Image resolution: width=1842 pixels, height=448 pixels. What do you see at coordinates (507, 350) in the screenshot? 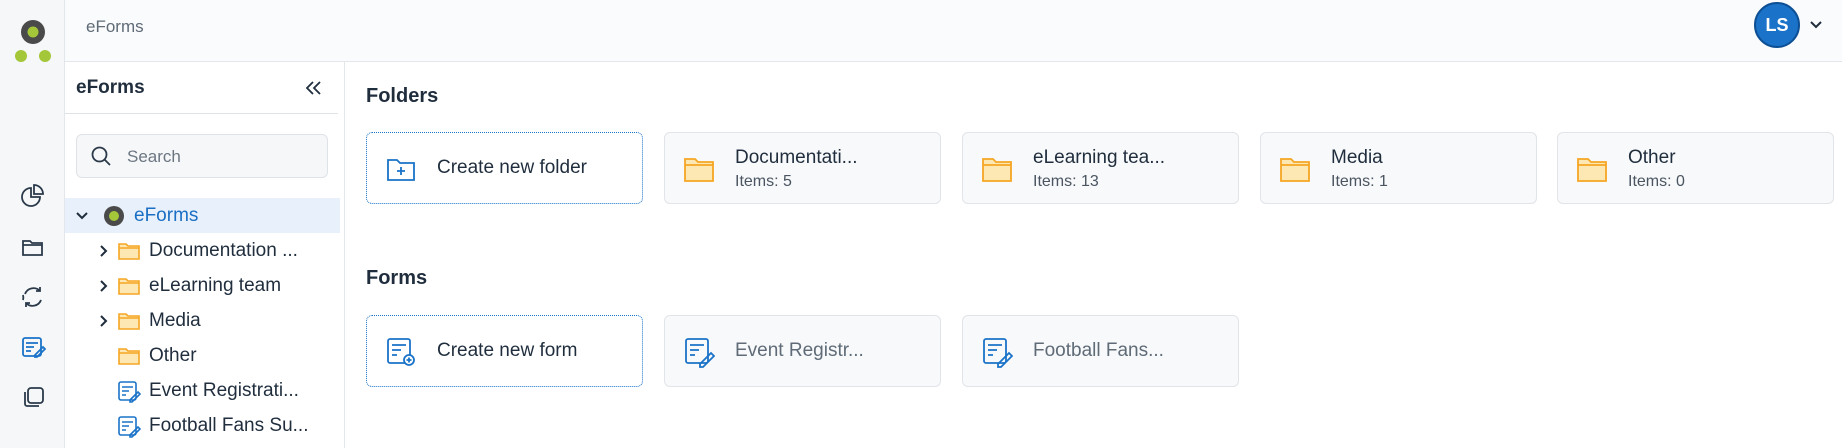
I see `create-form-label: Create new form` at bounding box center [507, 350].